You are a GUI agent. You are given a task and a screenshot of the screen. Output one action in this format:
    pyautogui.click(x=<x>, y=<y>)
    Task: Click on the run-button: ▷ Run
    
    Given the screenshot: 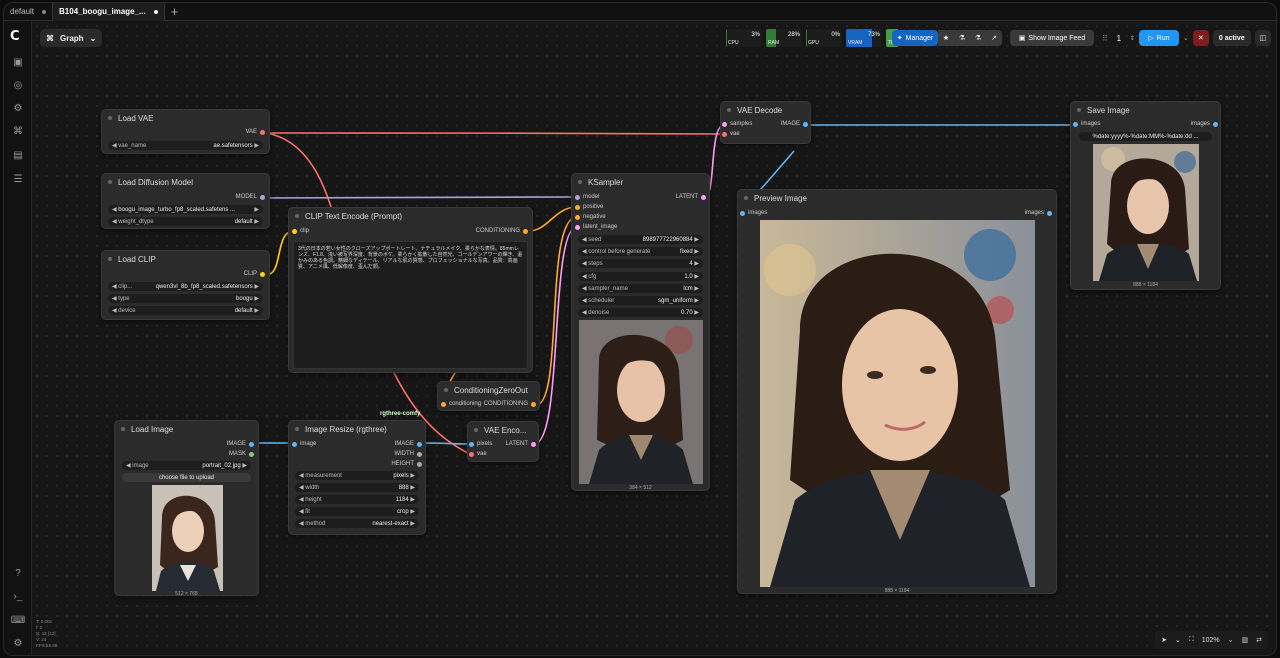 What is the action you would take?
    pyautogui.click(x=1158, y=38)
    